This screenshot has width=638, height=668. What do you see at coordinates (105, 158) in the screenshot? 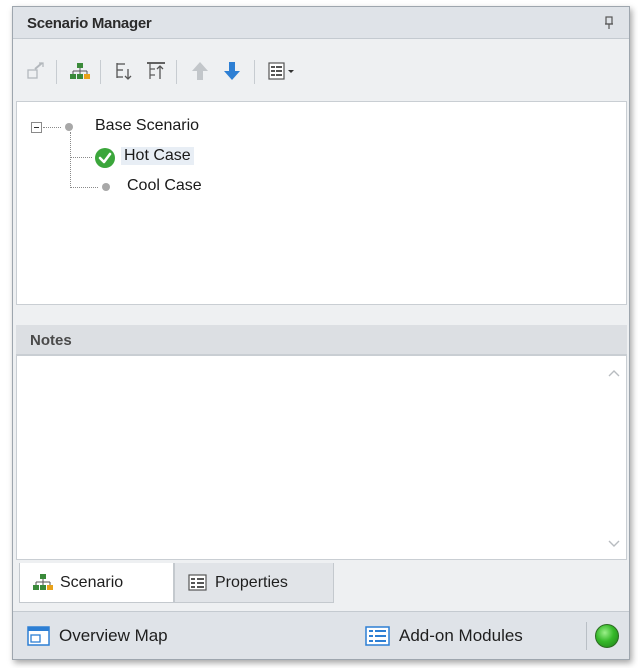
I see `checkmark-icon` at bounding box center [105, 158].